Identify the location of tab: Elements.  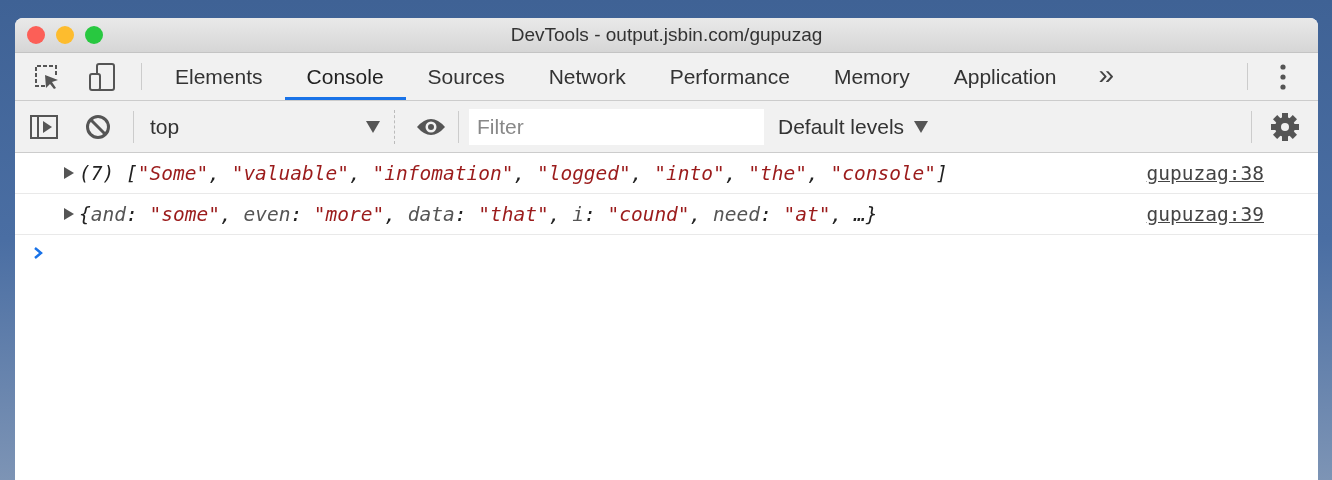
(219, 76).